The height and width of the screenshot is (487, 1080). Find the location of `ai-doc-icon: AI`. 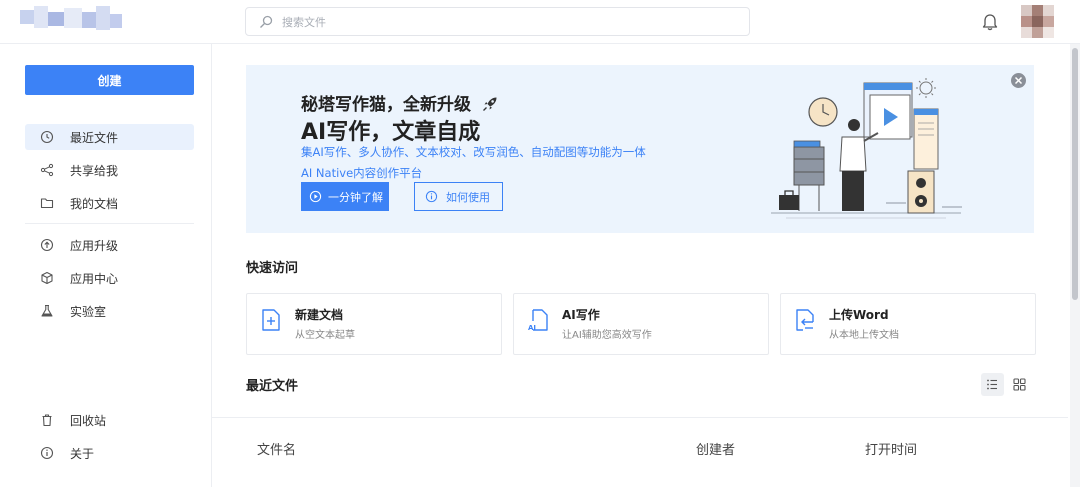

ai-doc-icon: AI is located at coordinates (538, 320).